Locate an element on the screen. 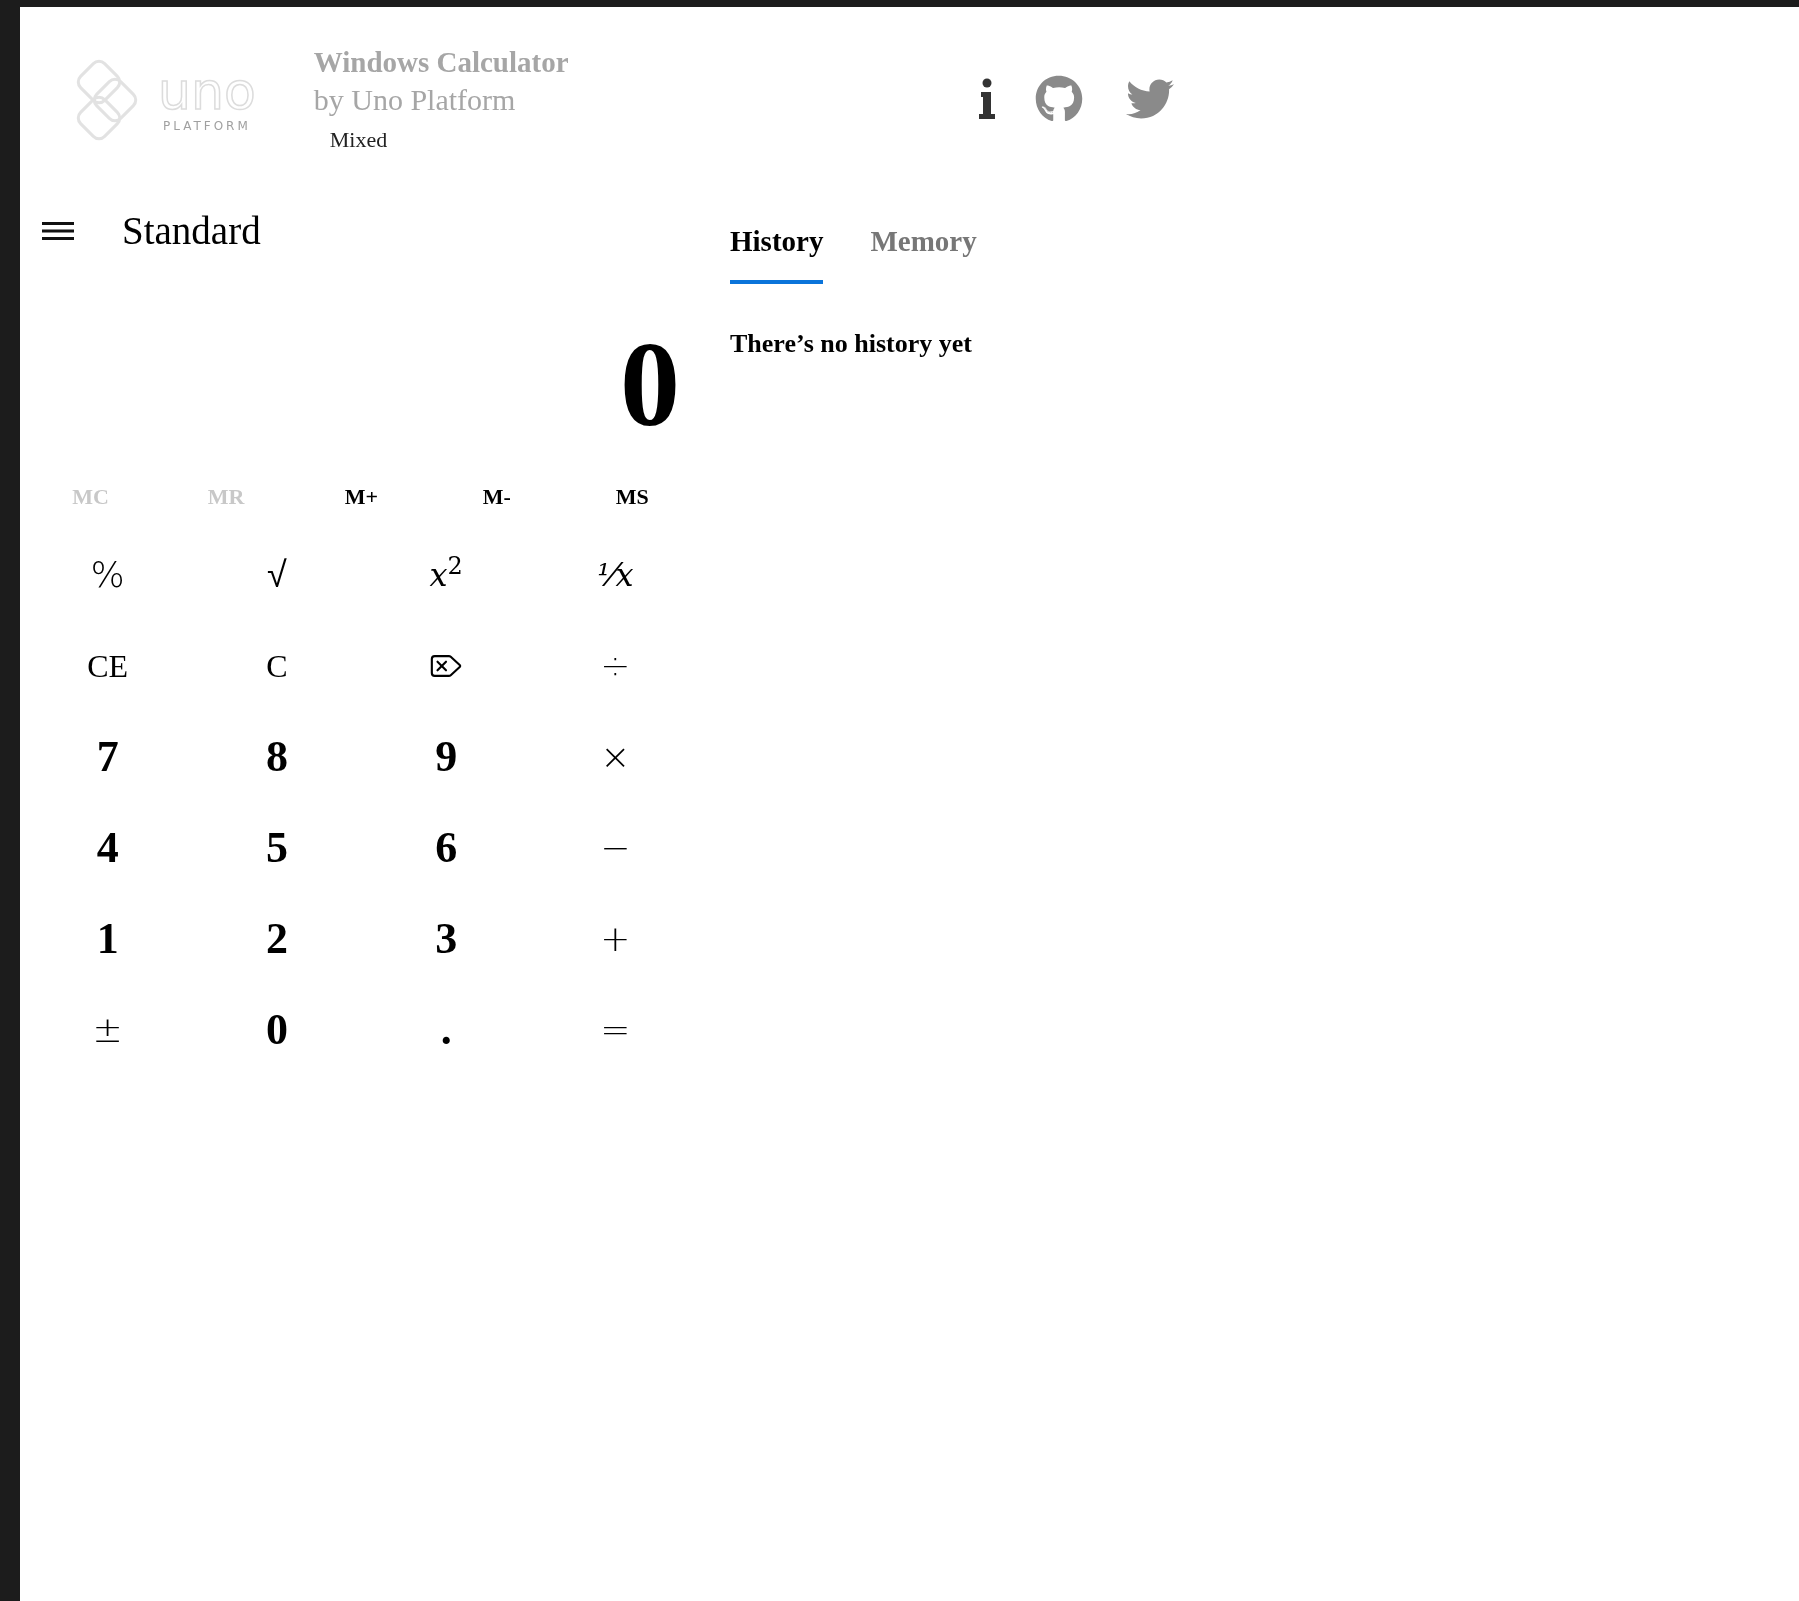 The width and height of the screenshot is (1799, 1601). digit-key: 2 is located at coordinates (277, 938).